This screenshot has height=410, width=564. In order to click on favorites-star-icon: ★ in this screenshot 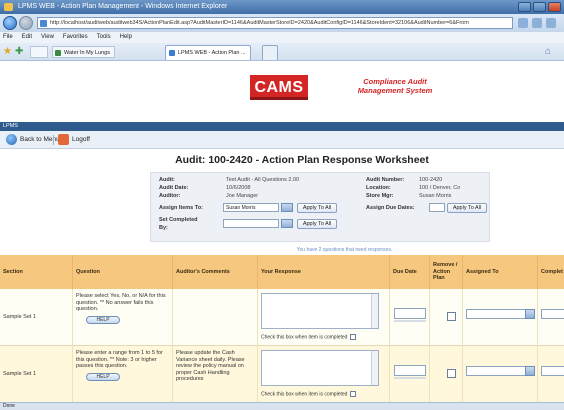, I will do `click(8, 52)`.